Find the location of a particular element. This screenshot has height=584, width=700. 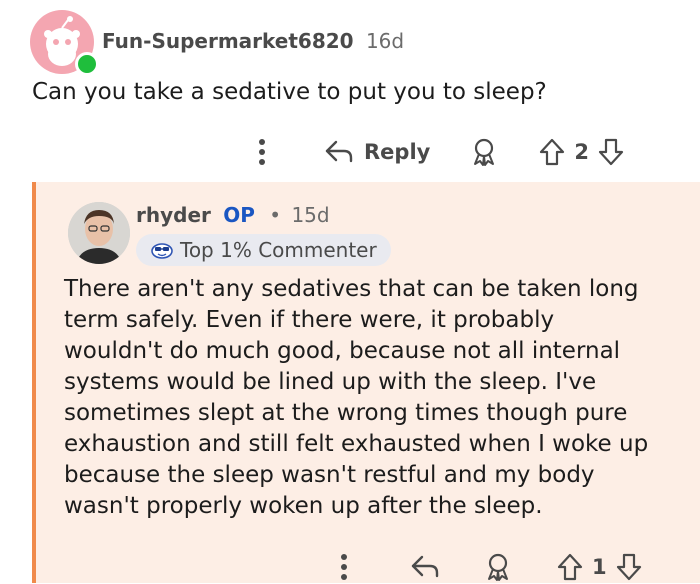

username: Fun-Supermarket6820 is located at coordinates (228, 41).